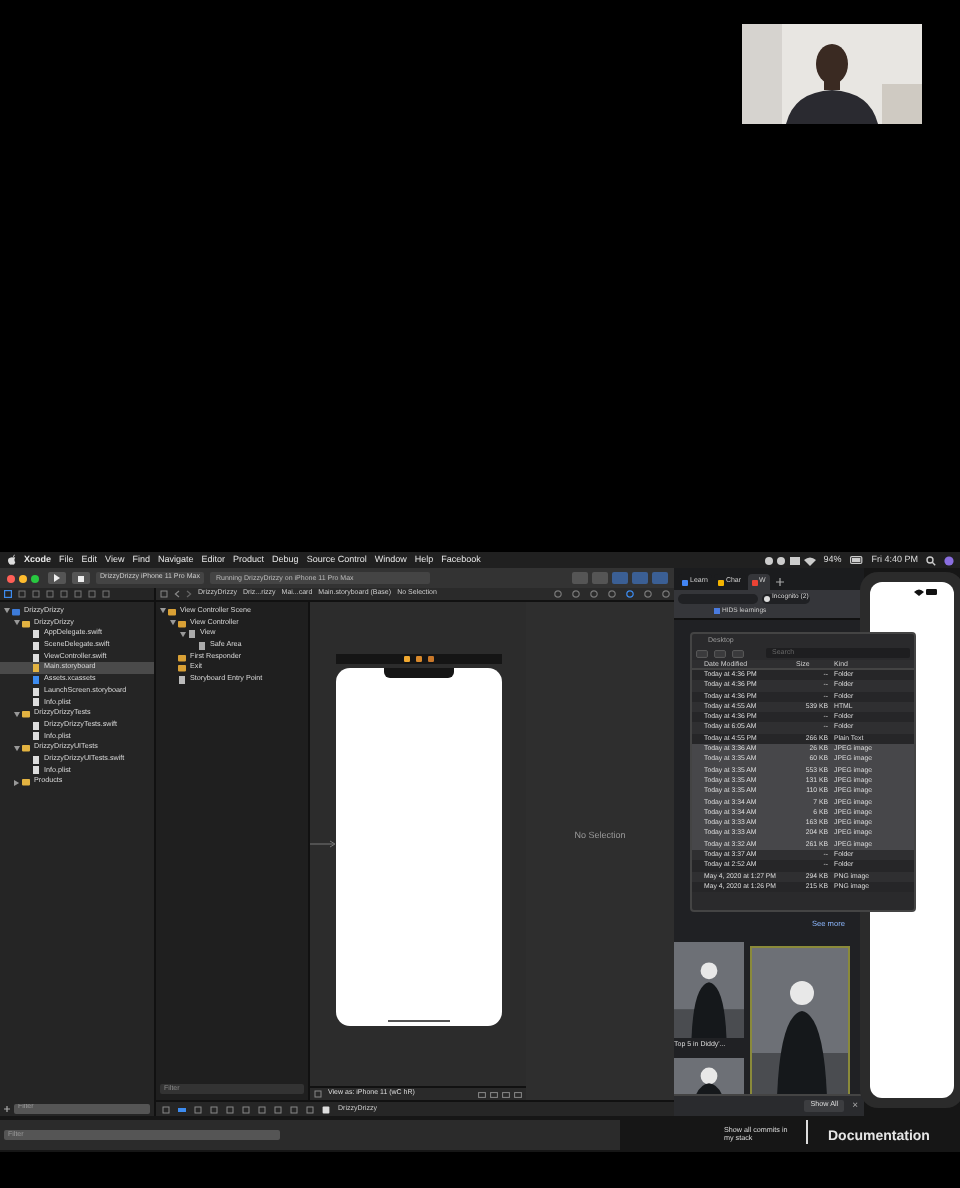 Image resolution: width=960 pixels, height=1188 pixels. Describe the element at coordinates (36, 679) in the screenshot. I see `assets-icon` at that location.